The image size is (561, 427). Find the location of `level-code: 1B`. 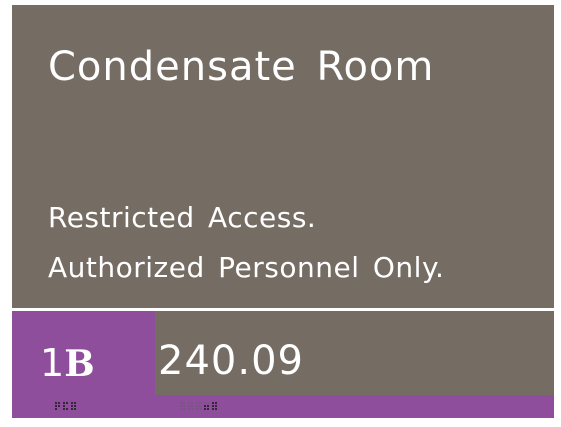

level-code: 1B is located at coordinates (67, 363).